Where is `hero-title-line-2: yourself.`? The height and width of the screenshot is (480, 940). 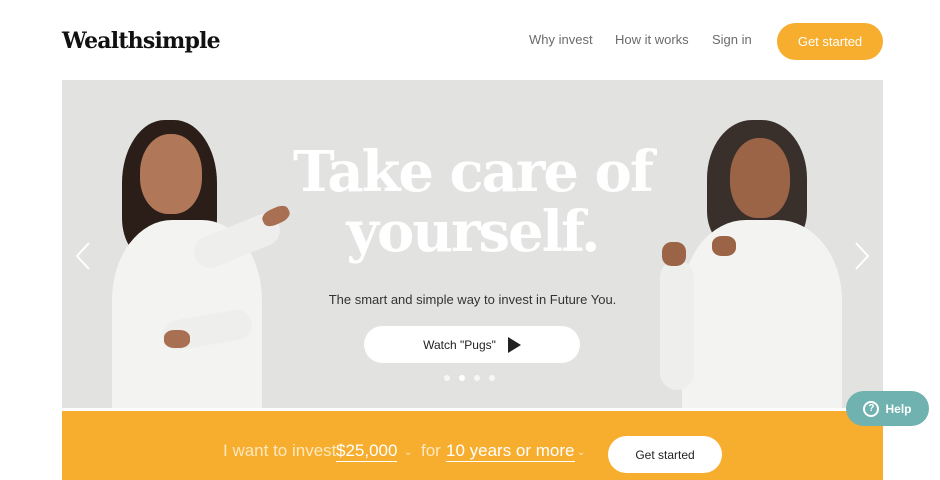
hero-title-line-2: yourself. is located at coordinates (473, 232).